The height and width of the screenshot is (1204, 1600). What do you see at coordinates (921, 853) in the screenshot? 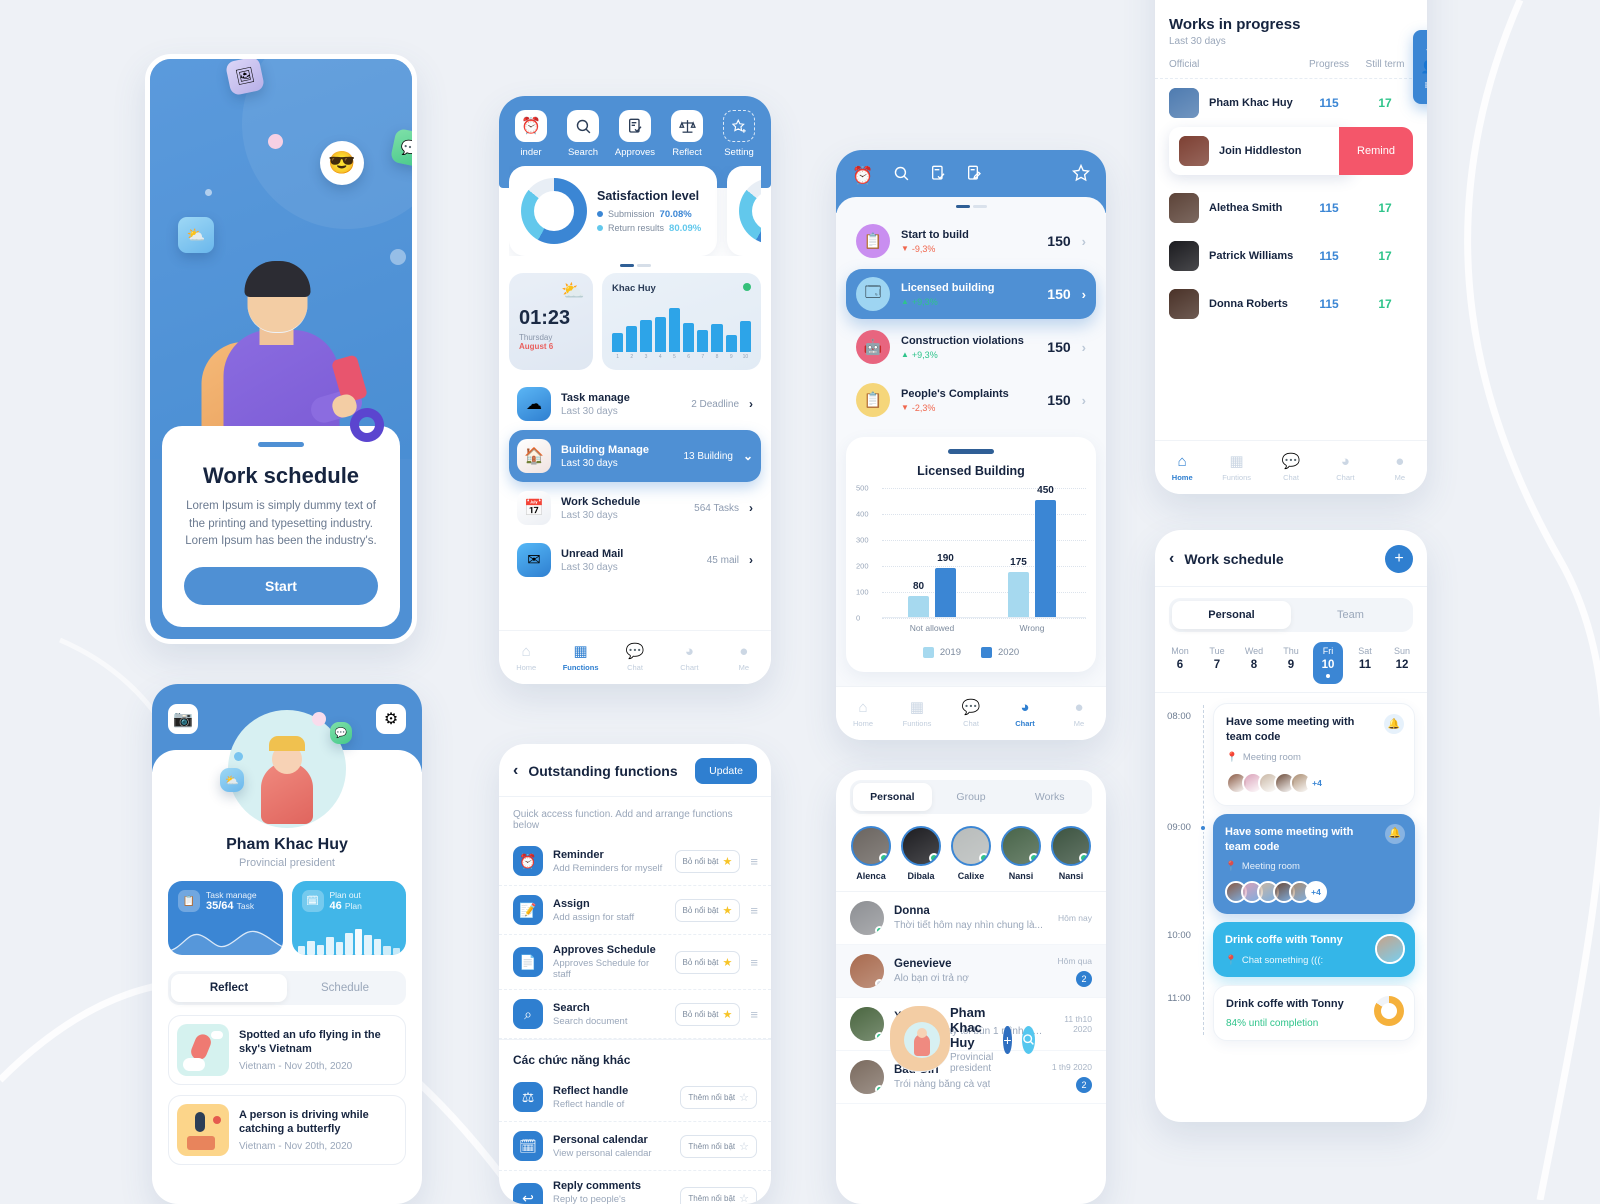
I see `story-item: Dibala` at bounding box center [921, 853].